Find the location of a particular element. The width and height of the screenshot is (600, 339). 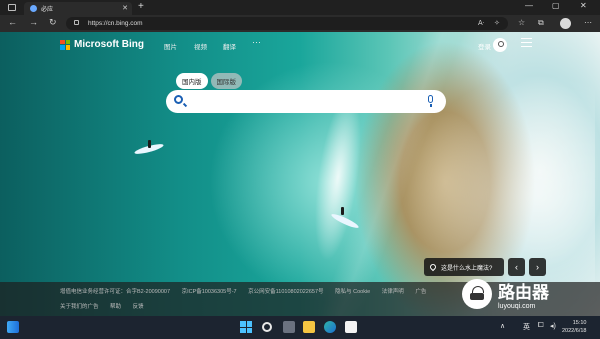

footer-ads: 广告 is located at coordinates (420, 292).